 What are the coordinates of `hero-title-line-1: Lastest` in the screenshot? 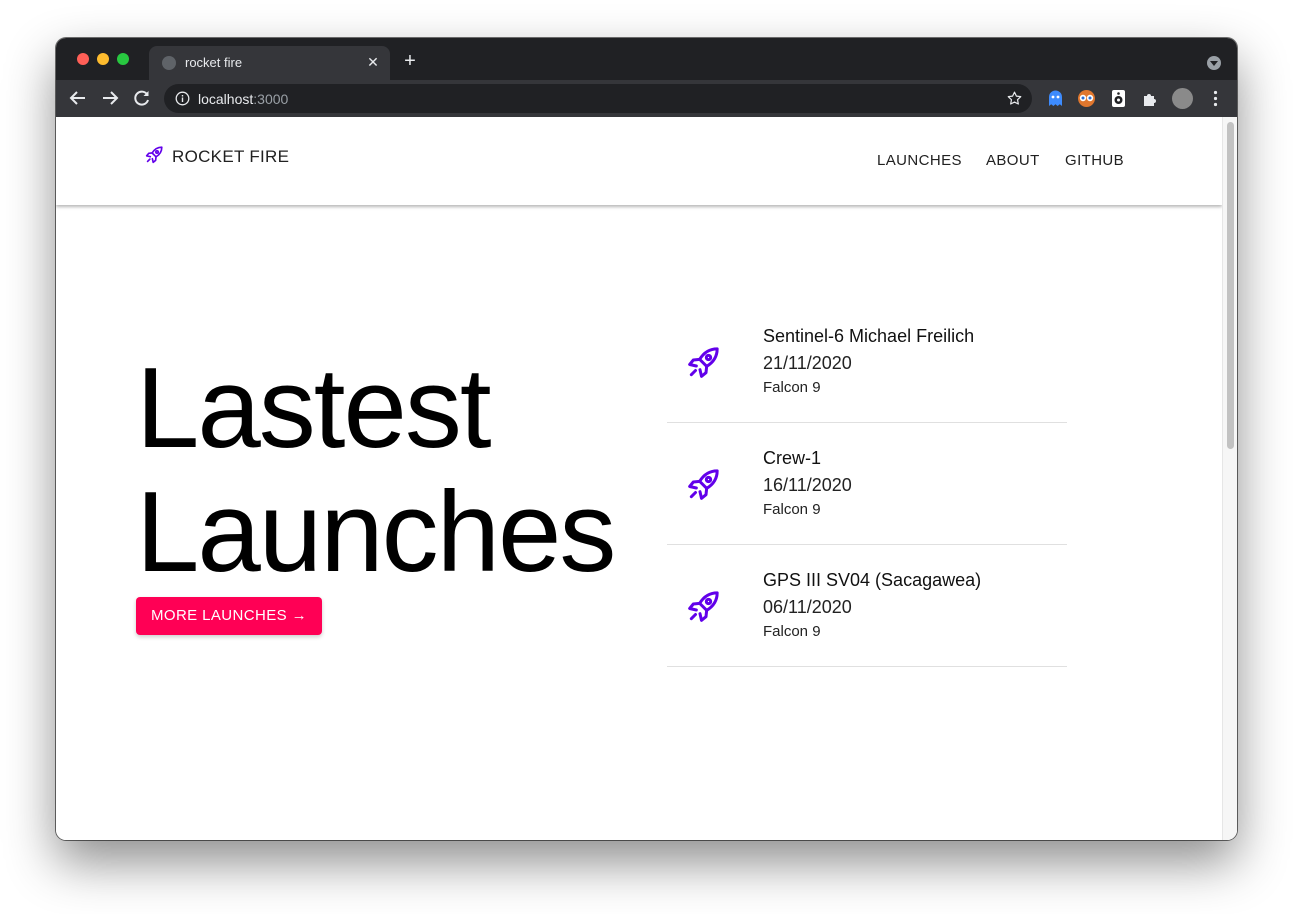 It's located at (314, 408).